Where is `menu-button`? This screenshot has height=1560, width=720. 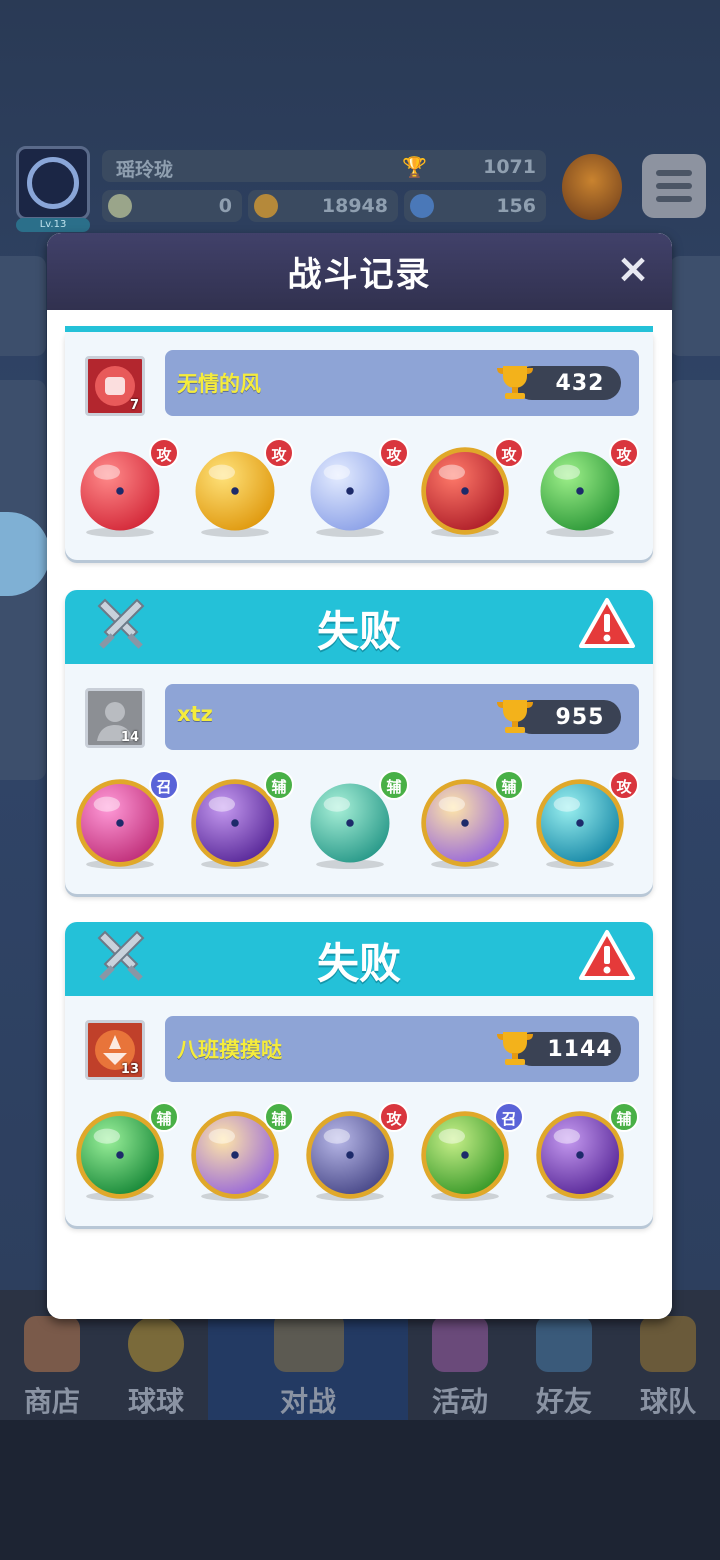
menu-button is located at coordinates (674, 186).